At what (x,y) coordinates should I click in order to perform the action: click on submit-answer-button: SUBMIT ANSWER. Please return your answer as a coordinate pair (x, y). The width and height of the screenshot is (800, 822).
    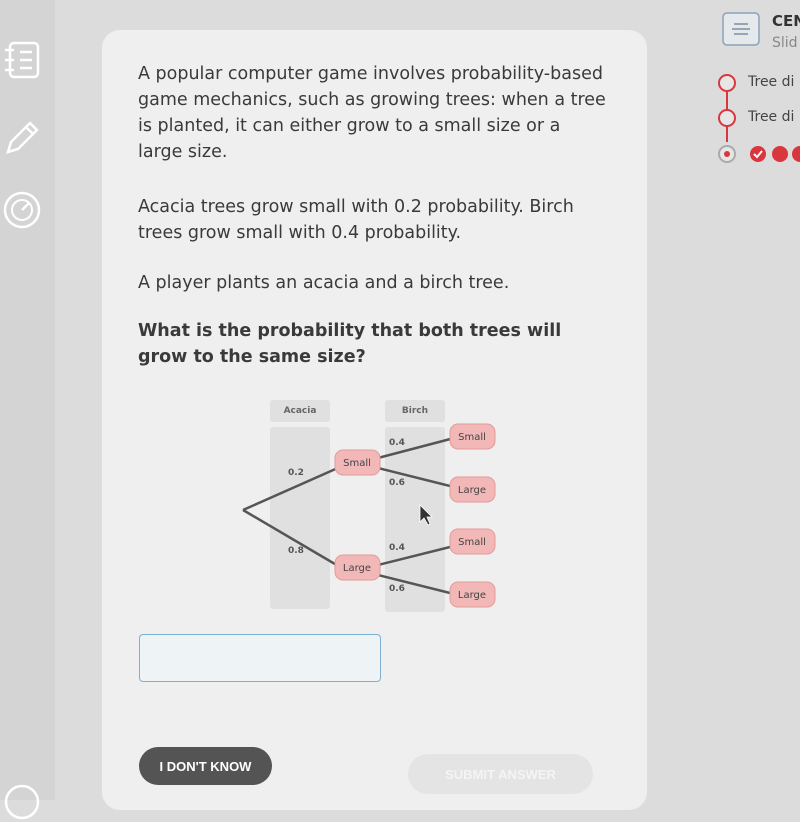
    Looking at the image, I should click on (500, 774).